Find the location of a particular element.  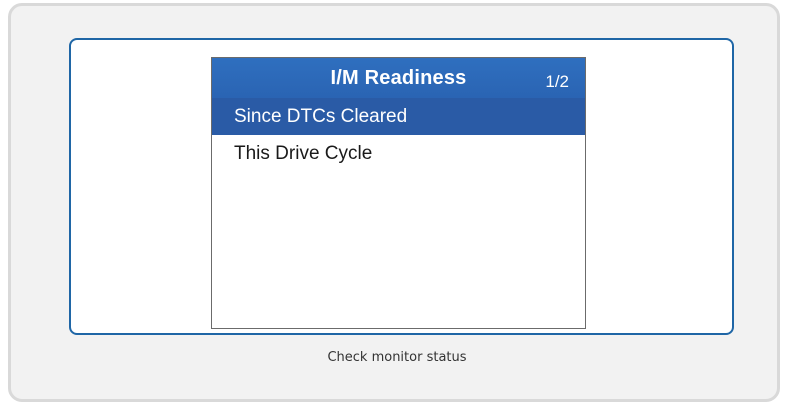

menu-item-this-drive-cycle: This Drive Cycle is located at coordinates (398, 153).